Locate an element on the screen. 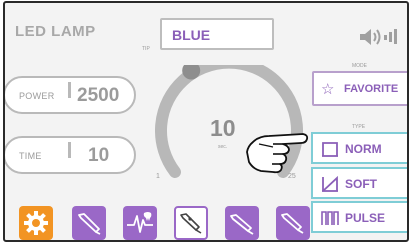  time-label: TIME is located at coordinates (30, 156).